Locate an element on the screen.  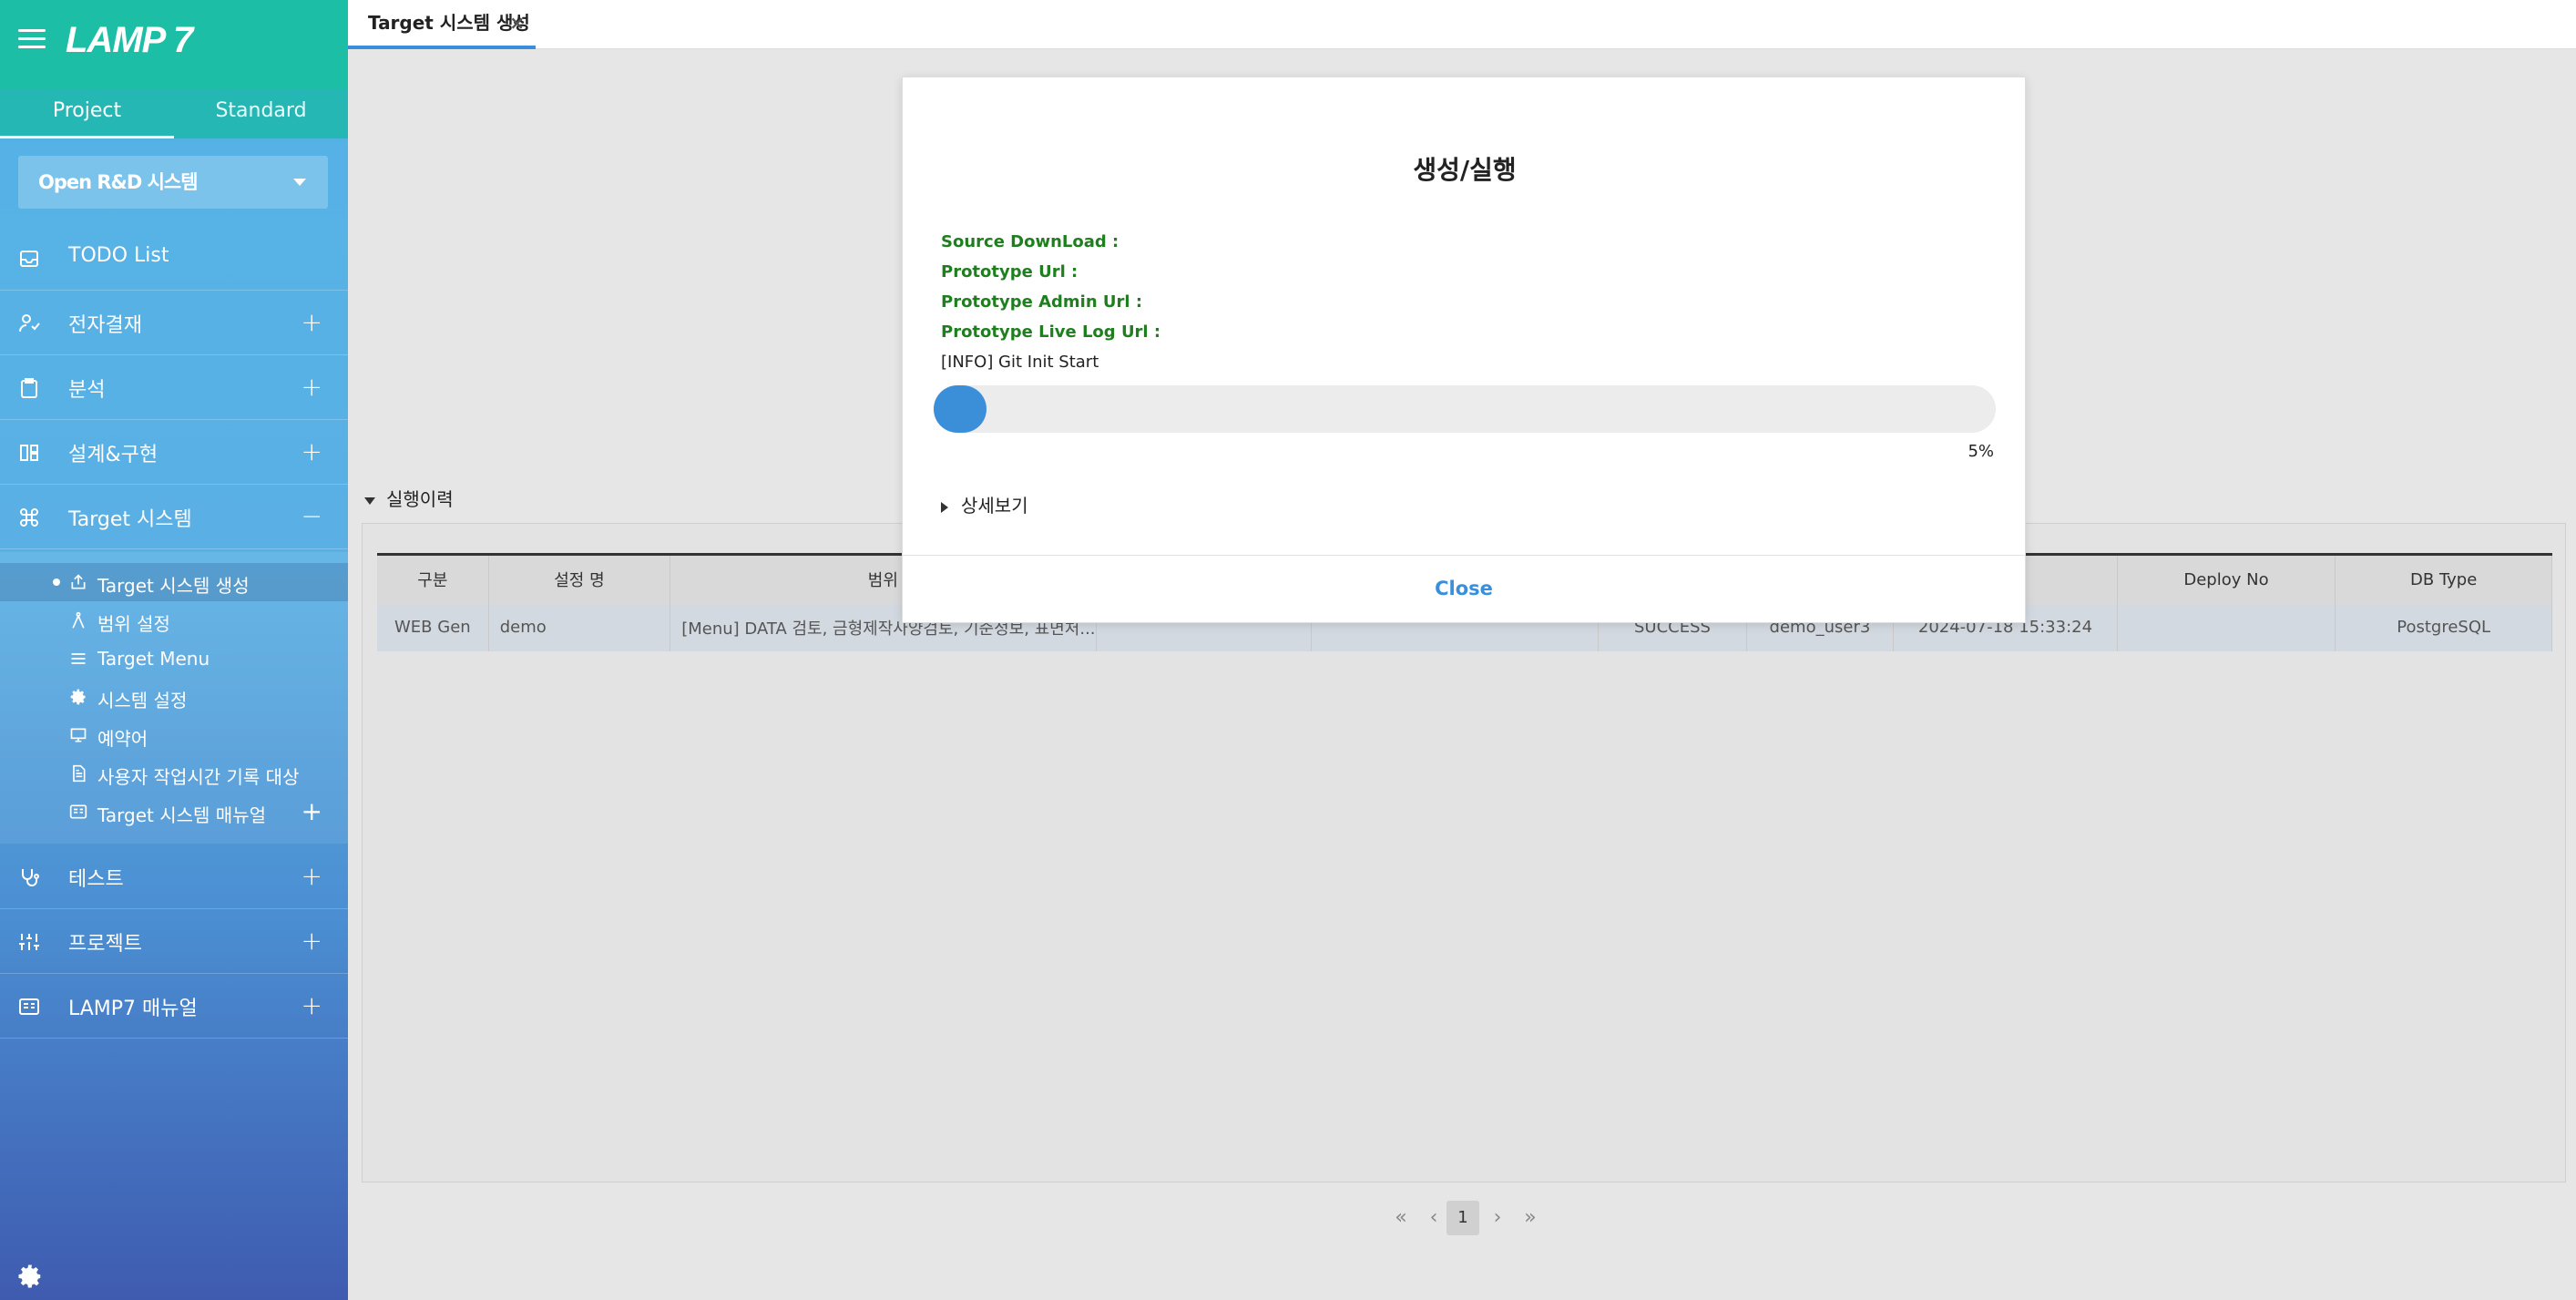
submenu-item-create: Target 시스템 생성 is located at coordinates (174, 582).